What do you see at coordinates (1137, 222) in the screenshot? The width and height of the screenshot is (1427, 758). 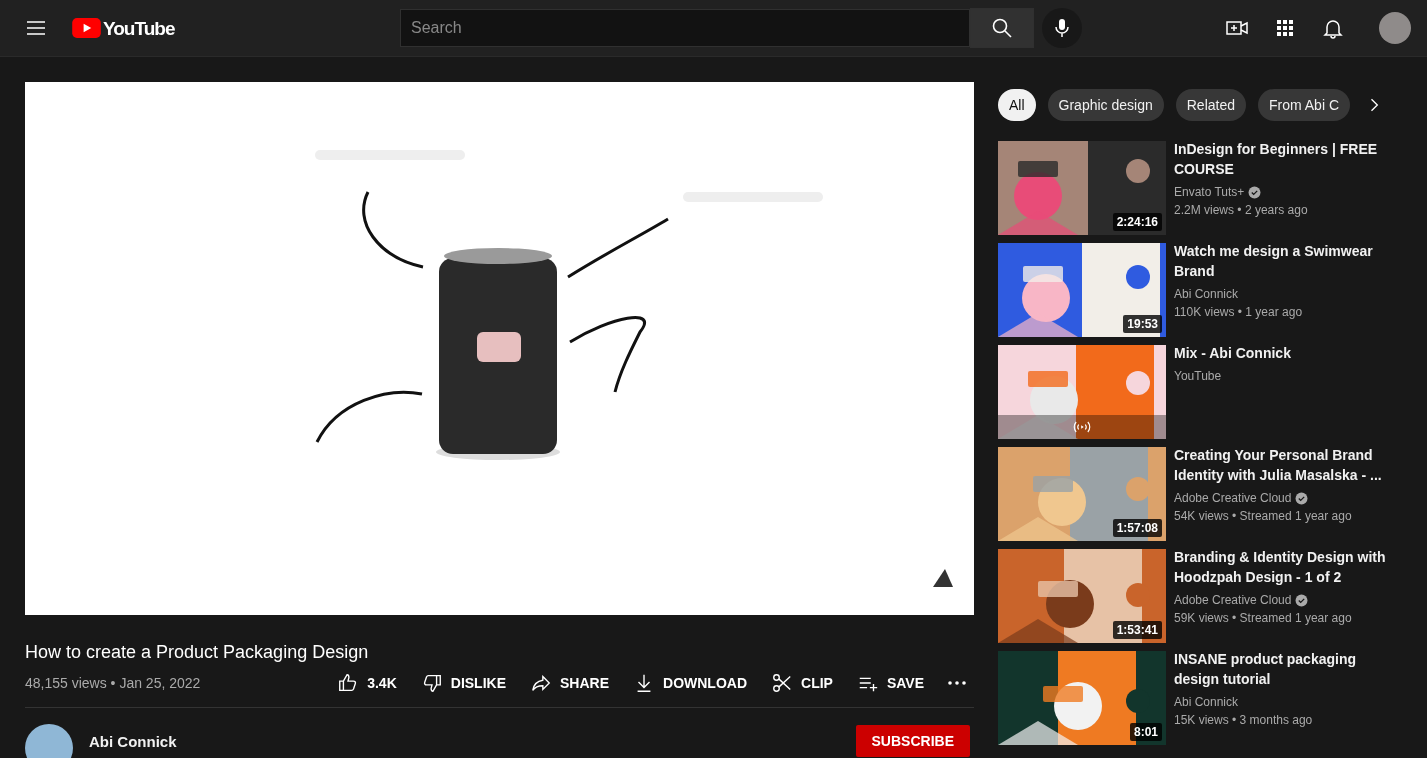 I see `duration-badge: 2:24:16` at bounding box center [1137, 222].